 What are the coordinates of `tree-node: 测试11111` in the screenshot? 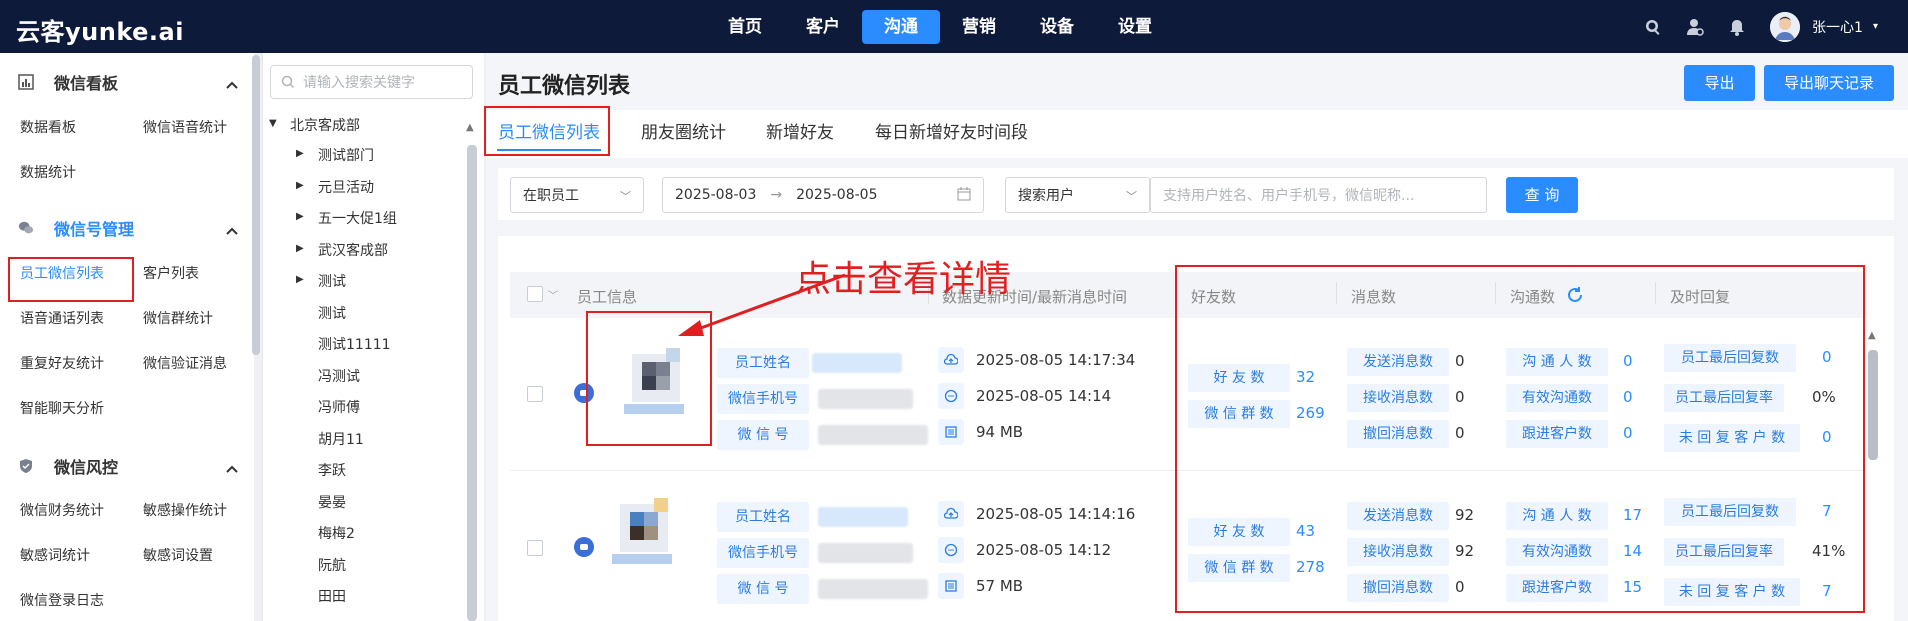 It's located at (354, 344).